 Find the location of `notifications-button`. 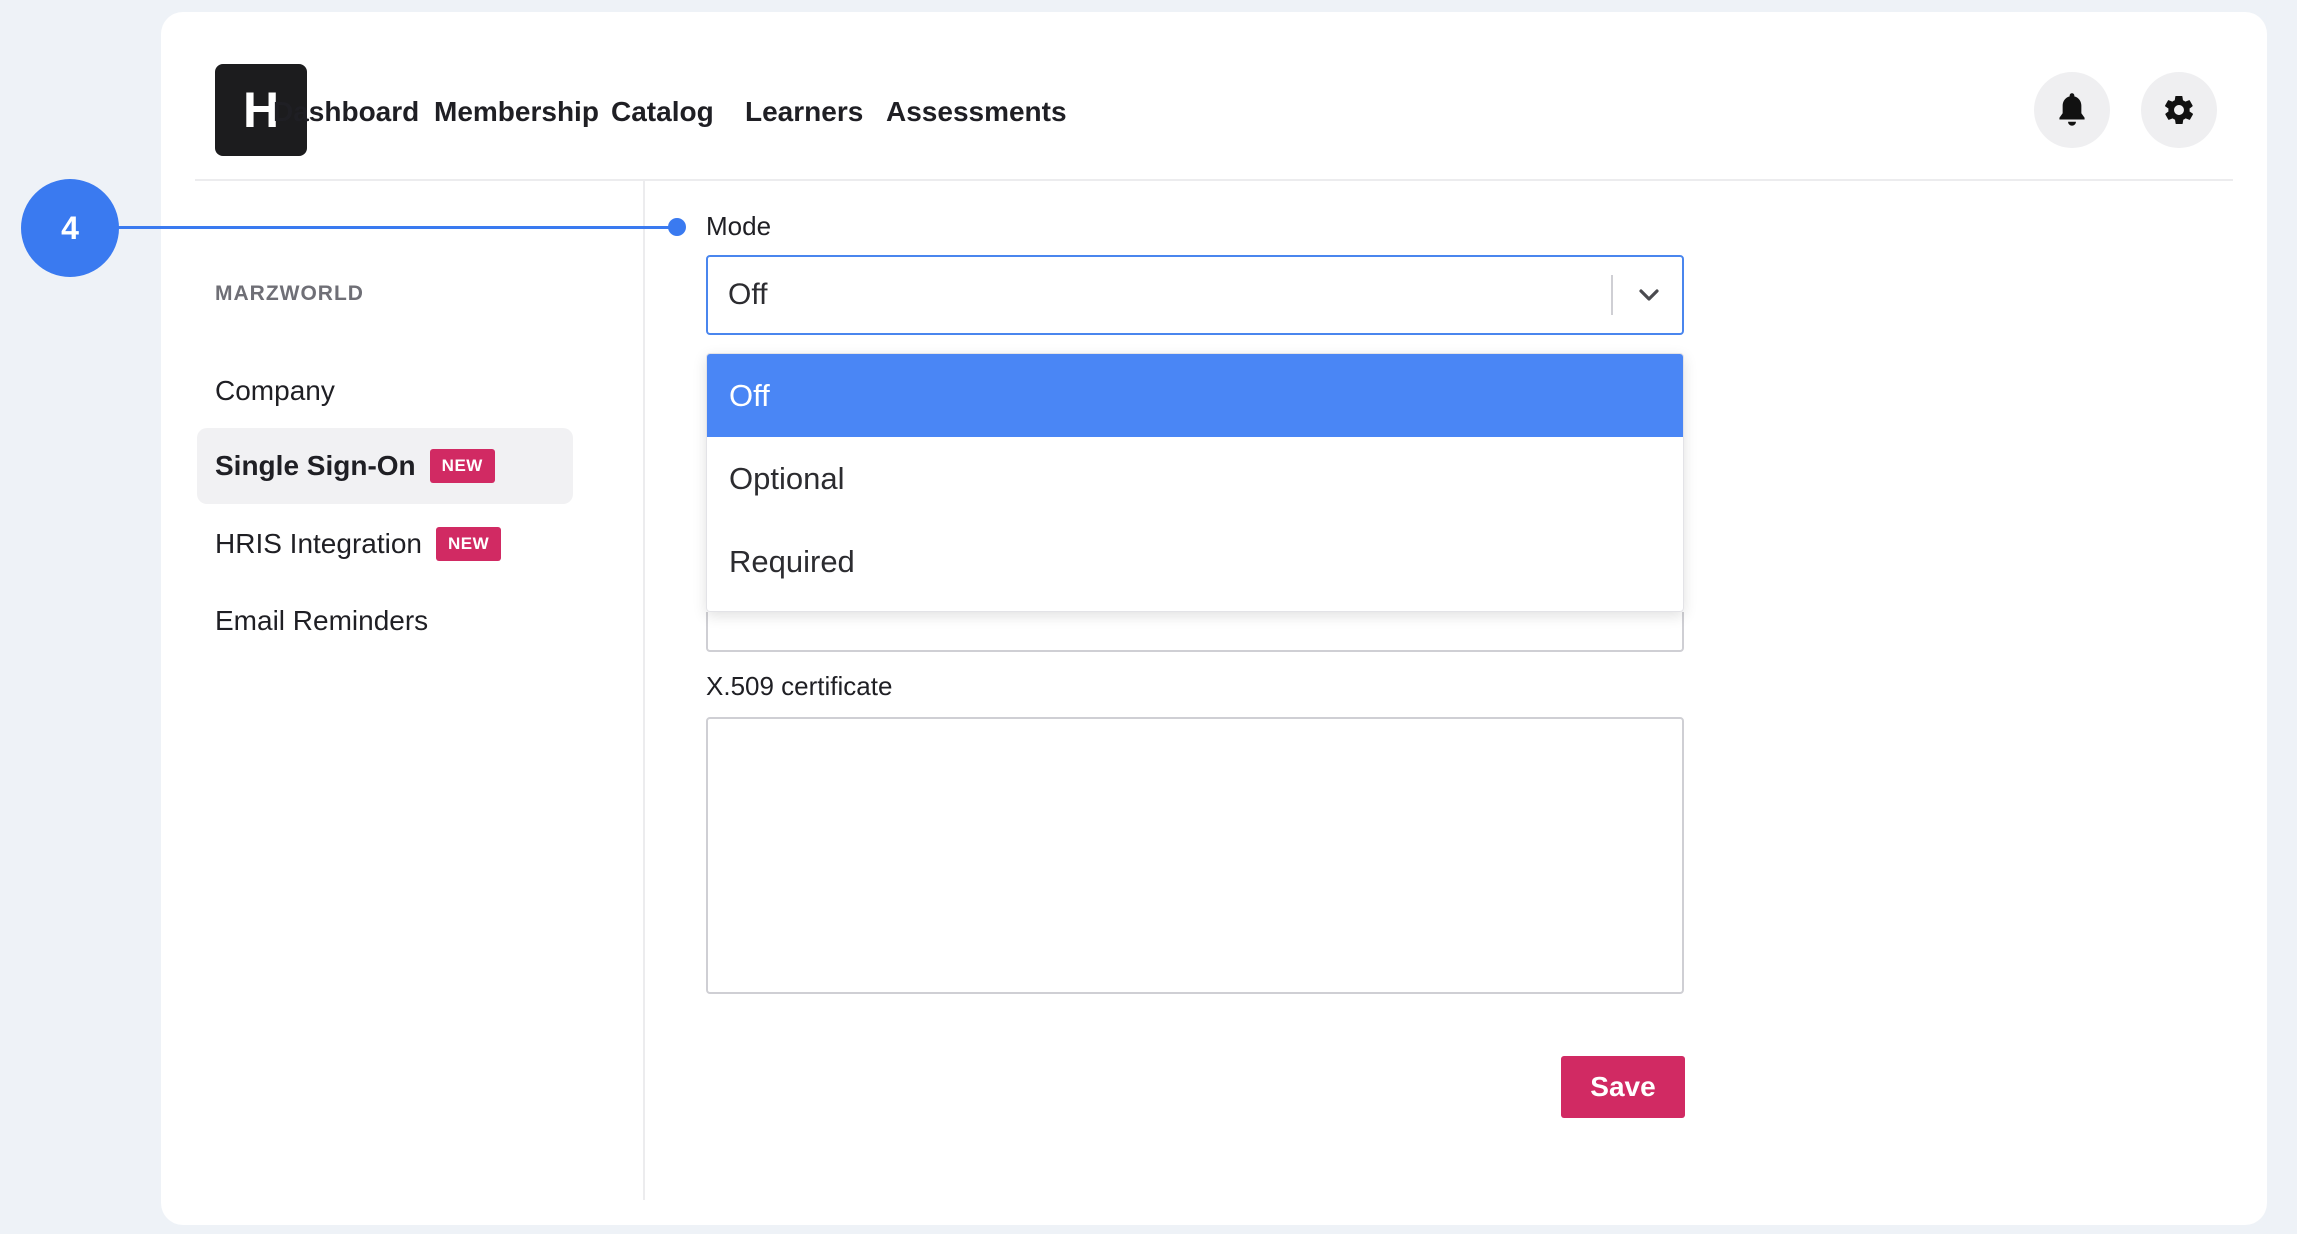

notifications-button is located at coordinates (2072, 110).